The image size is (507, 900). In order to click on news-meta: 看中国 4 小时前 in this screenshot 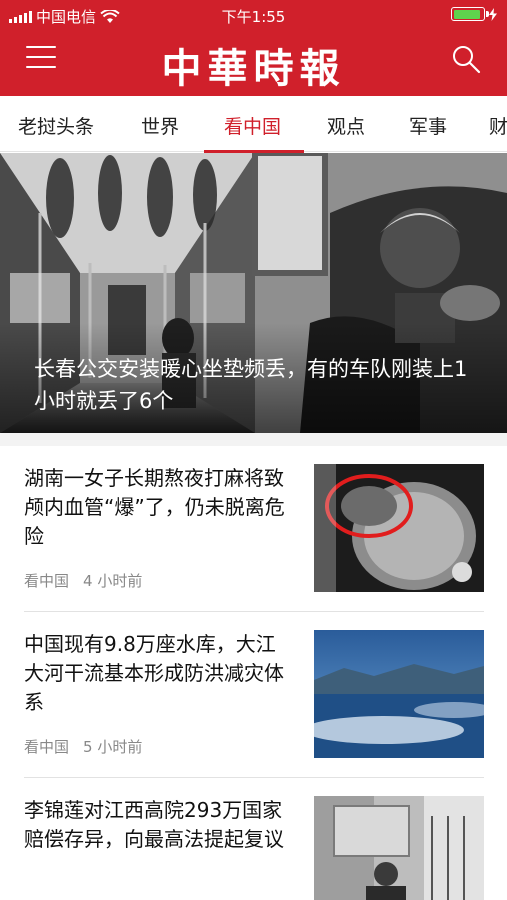, I will do `click(83, 580)`.